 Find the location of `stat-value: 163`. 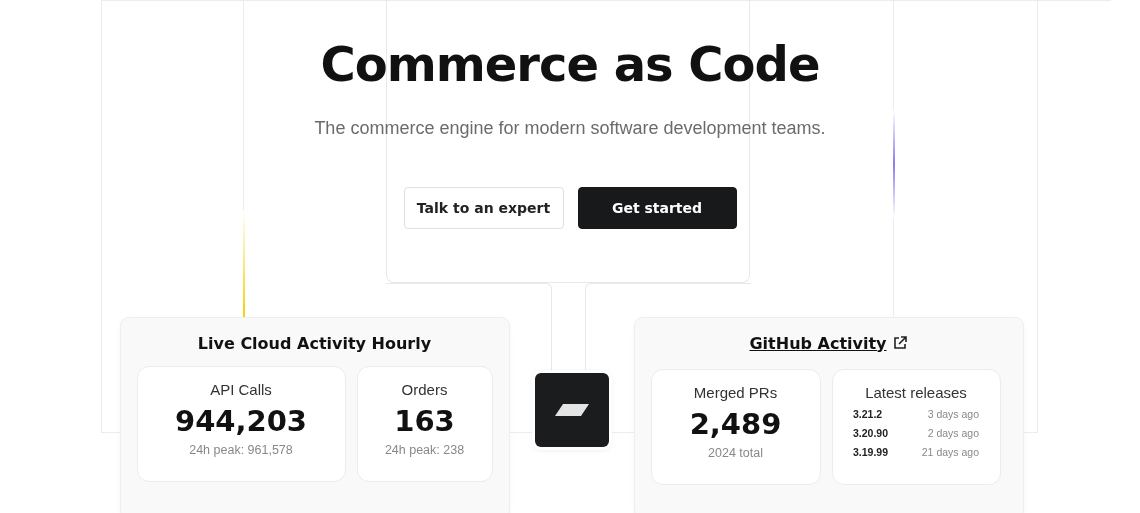

stat-value: 163 is located at coordinates (424, 421).